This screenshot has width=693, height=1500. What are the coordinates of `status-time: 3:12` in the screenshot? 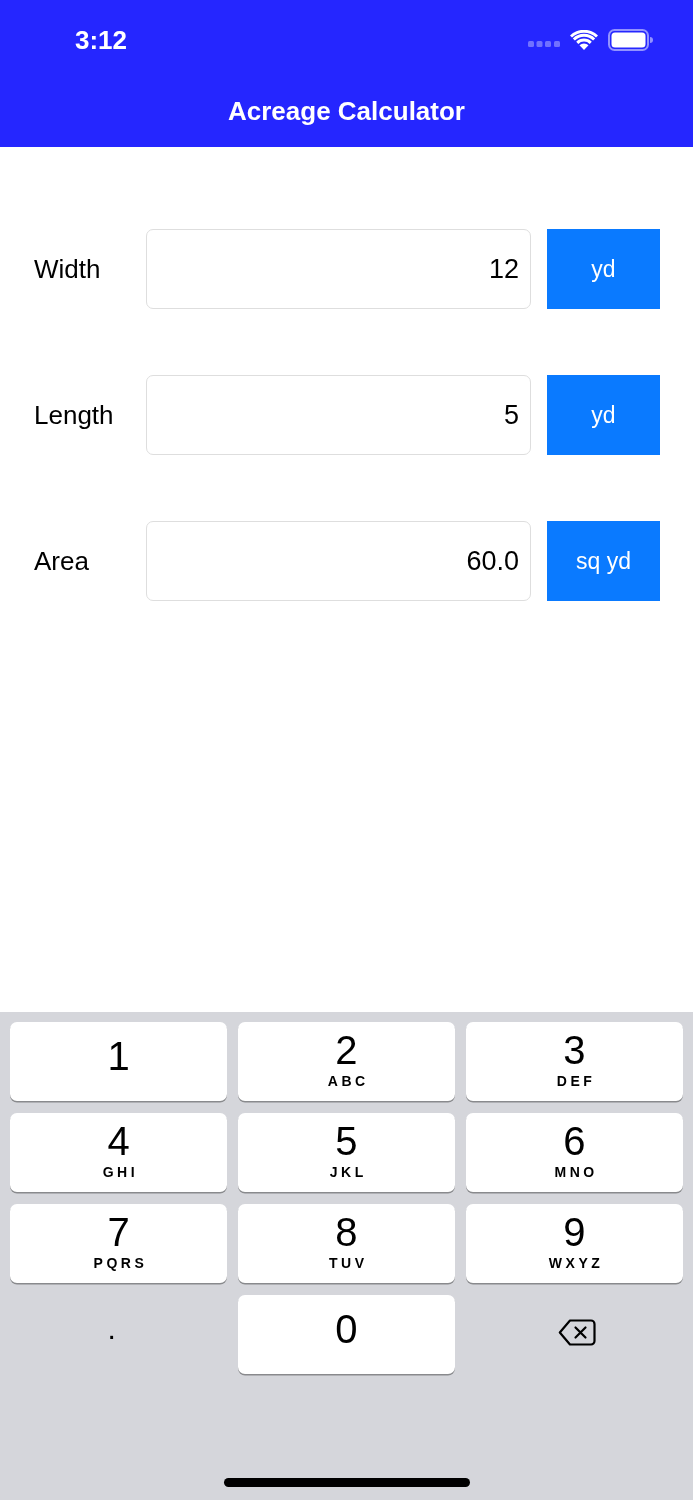 It's located at (101, 40).